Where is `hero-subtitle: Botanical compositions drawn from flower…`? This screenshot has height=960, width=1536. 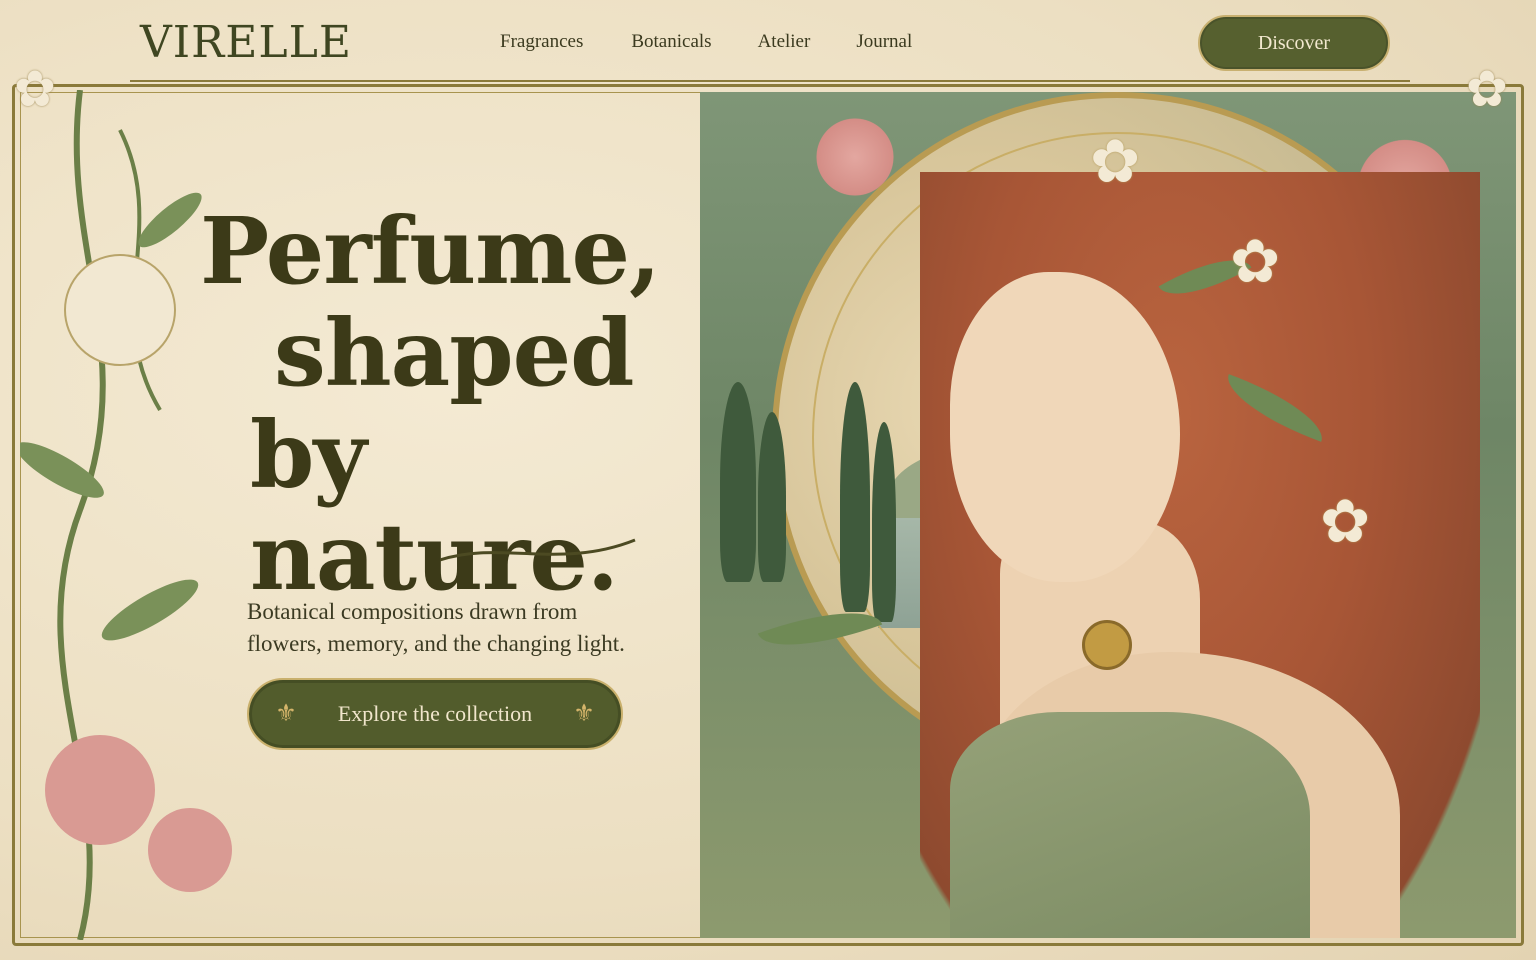 hero-subtitle: Botanical compositions drawn from flower… is located at coordinates (477, 628).